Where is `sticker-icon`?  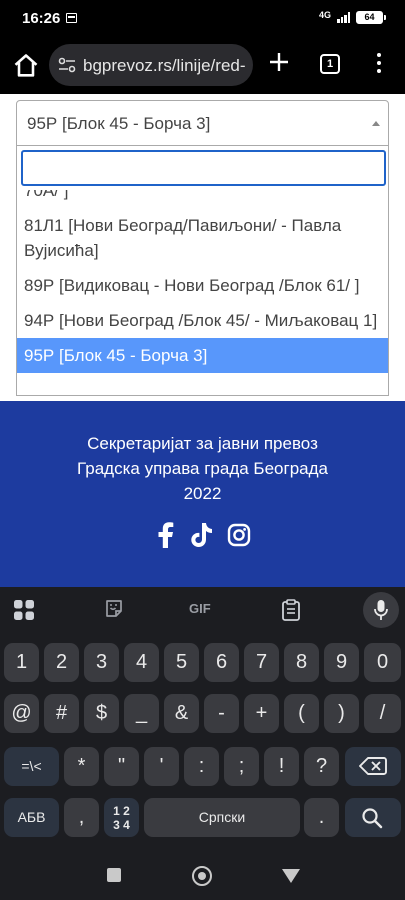 sticker-icon is located at coordinates (114, 609).